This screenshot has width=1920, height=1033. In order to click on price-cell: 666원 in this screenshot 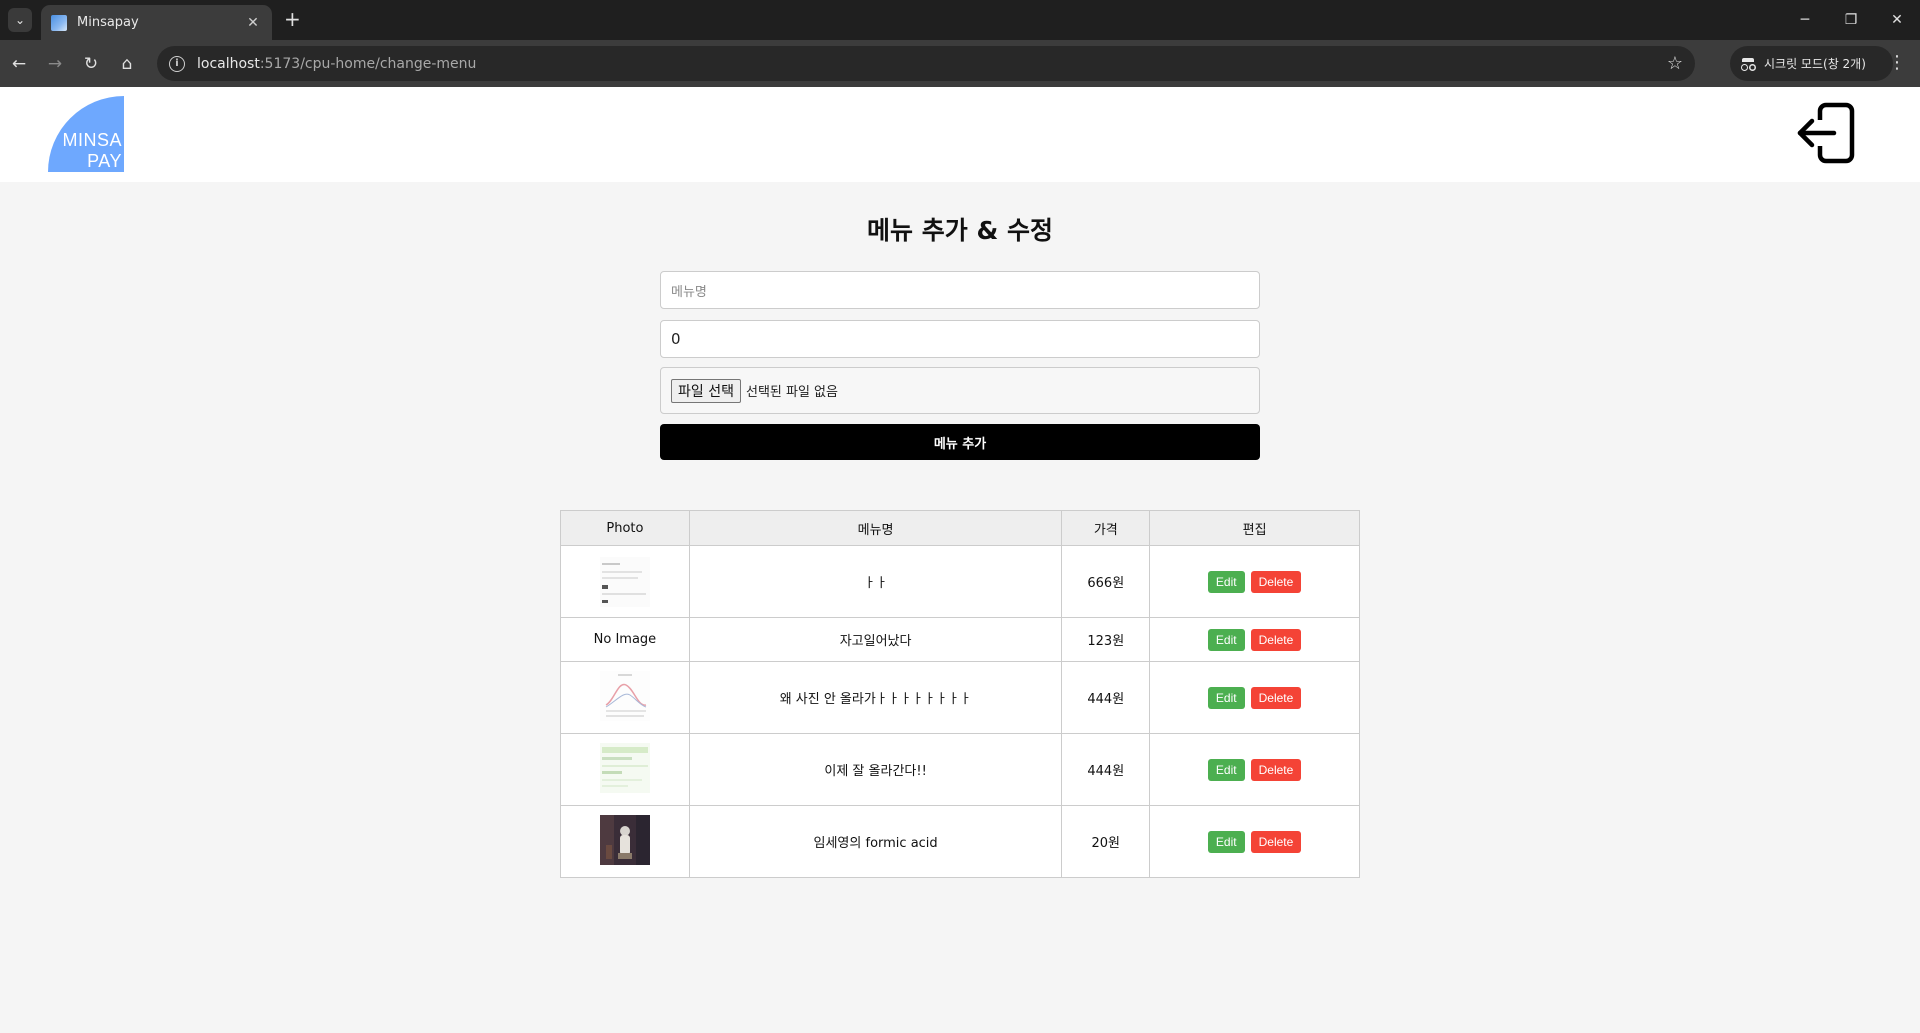, I will do `click(1106, 581)`.